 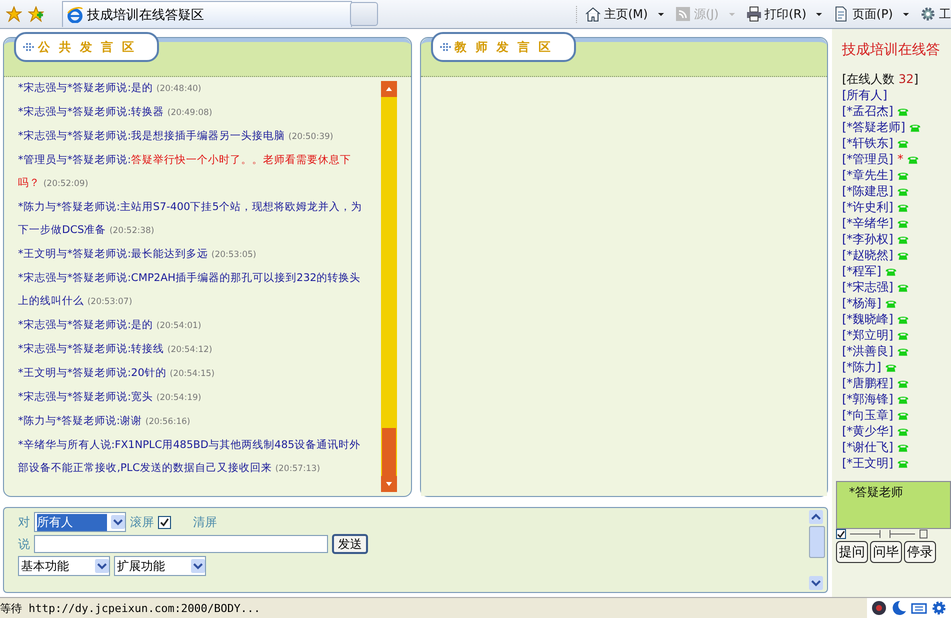 What do you see at coordinates (868, 111) in the screenshot?
I see `user-name: [*孟召杰]` at bounding box center [868, 111].